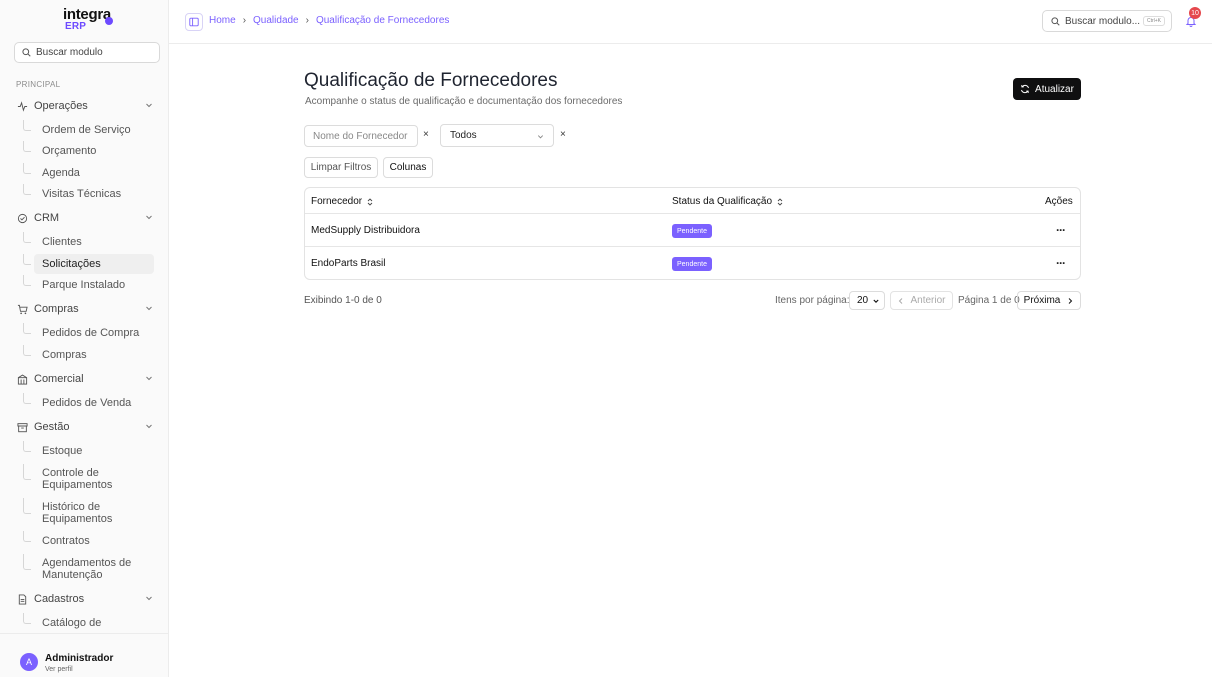 This screenshot has width=1212, height=677. Describe the element at coordinates (1042, 300) in the screenshot. I see `next-page-label: Próxima` at that location.